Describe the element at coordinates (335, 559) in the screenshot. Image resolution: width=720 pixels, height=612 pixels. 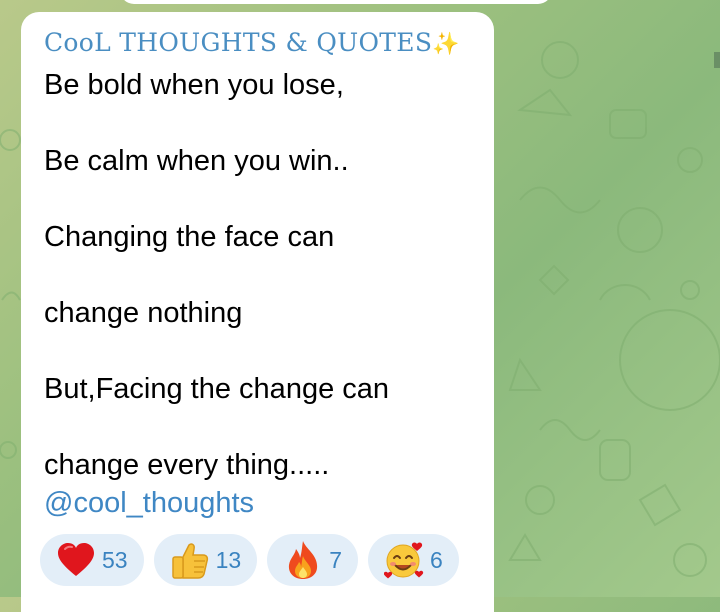
I see `reaction-count: 7` at that location.